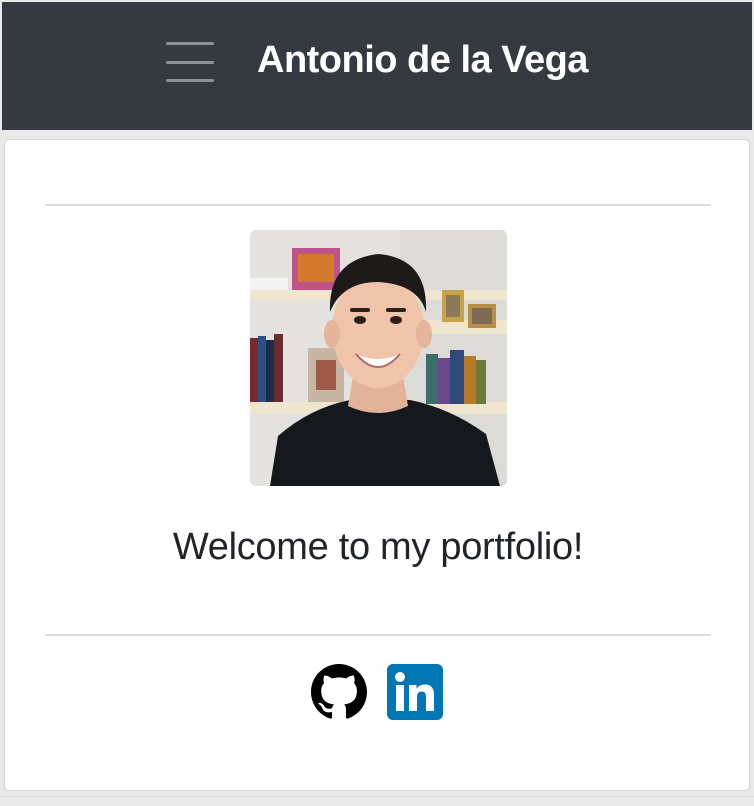  What do you see at coordinates (377, 692) in the screenshot?
I see `social-links` at bounding box center [377, 692].